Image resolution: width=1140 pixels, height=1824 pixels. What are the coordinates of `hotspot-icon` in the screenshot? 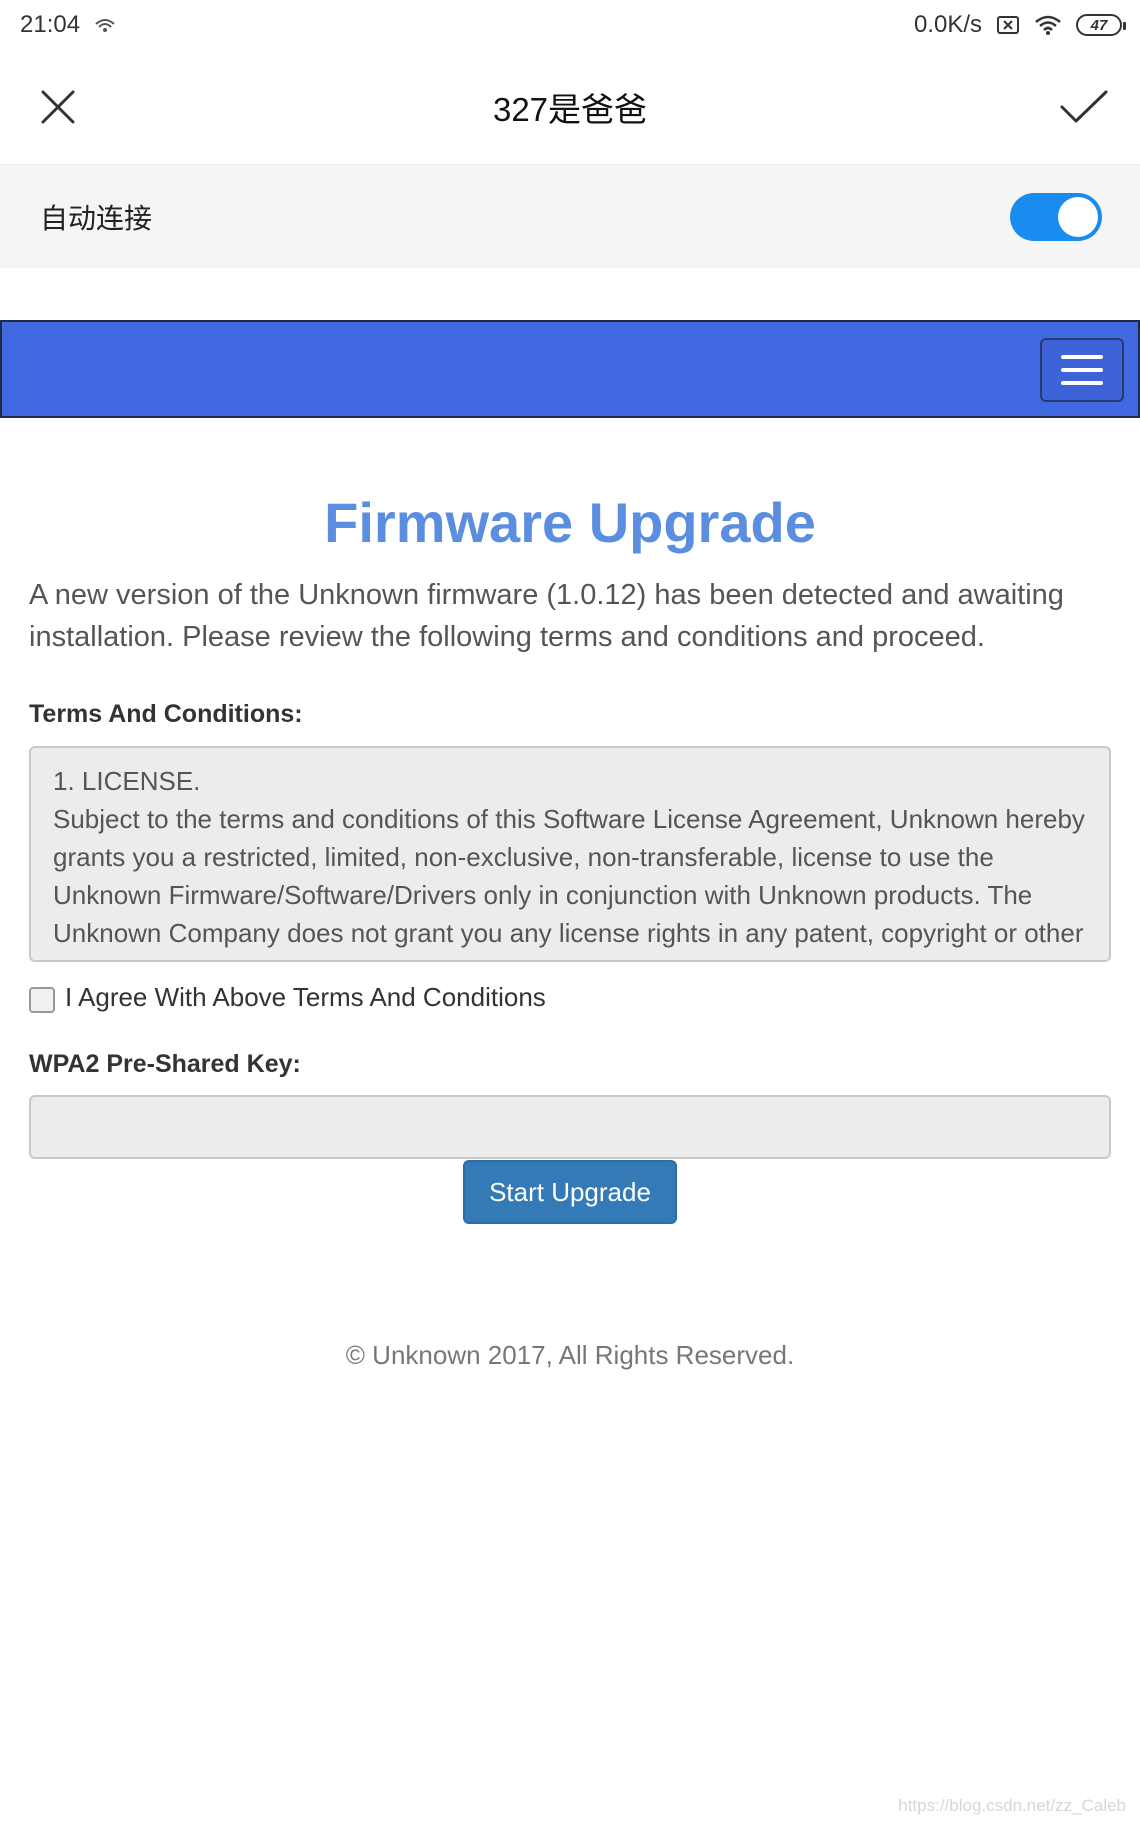 It's located at (105, 25).